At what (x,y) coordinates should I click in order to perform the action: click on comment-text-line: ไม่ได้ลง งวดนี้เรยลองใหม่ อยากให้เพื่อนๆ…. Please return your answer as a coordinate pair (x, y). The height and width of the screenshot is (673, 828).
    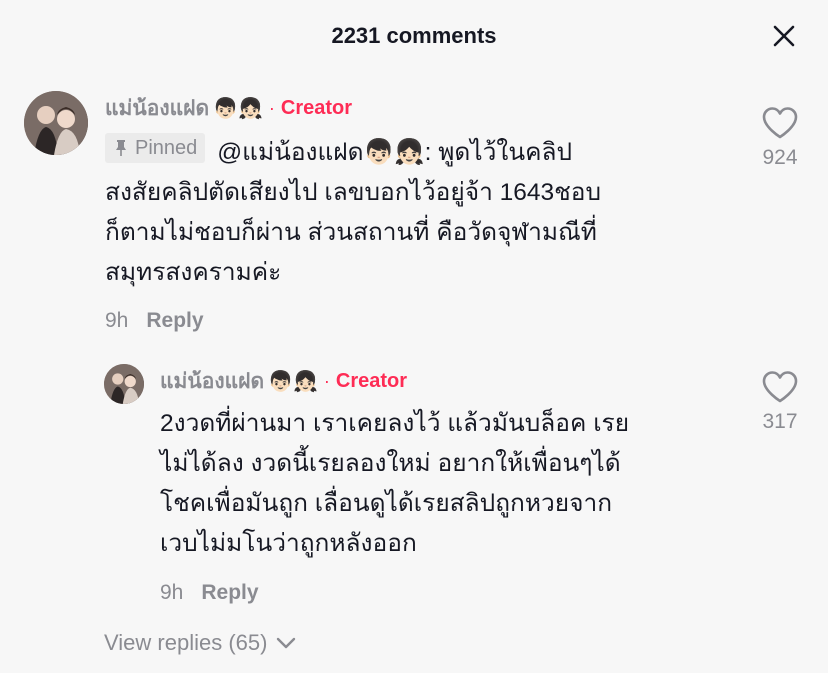
    Looking at the image, I should click on (390, 463).